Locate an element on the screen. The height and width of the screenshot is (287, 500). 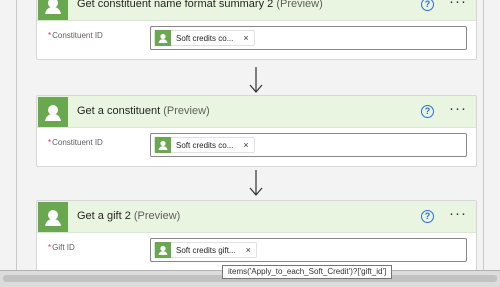
card-header: Get a constituent (Preview) ? ··· is located at coordinates (256, 112).